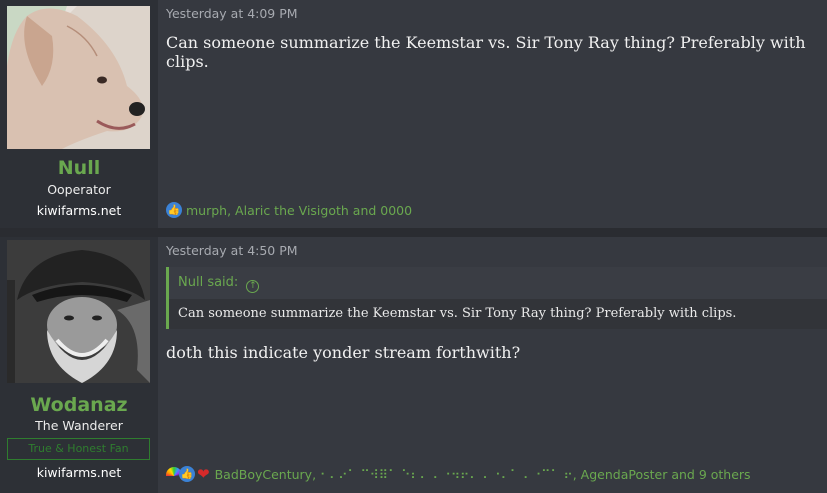 This screenshot has height=493, width=827. I want to click on quote-header: Null said: ↑, so click(498, 283).